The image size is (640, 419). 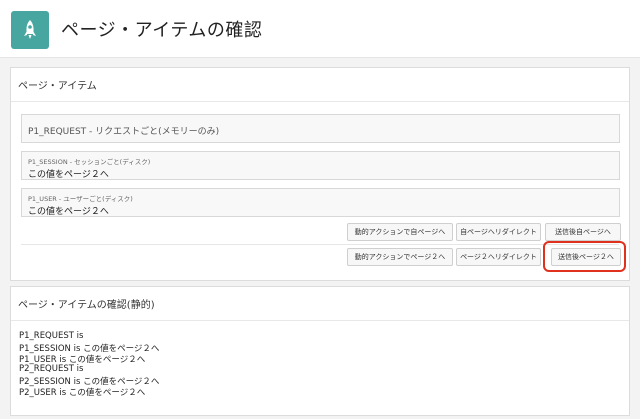 I want to click on p1-session-field: P1_SESSION - セッションごと(ディスク) この値をページ２へ, so click(x=320, y=165).